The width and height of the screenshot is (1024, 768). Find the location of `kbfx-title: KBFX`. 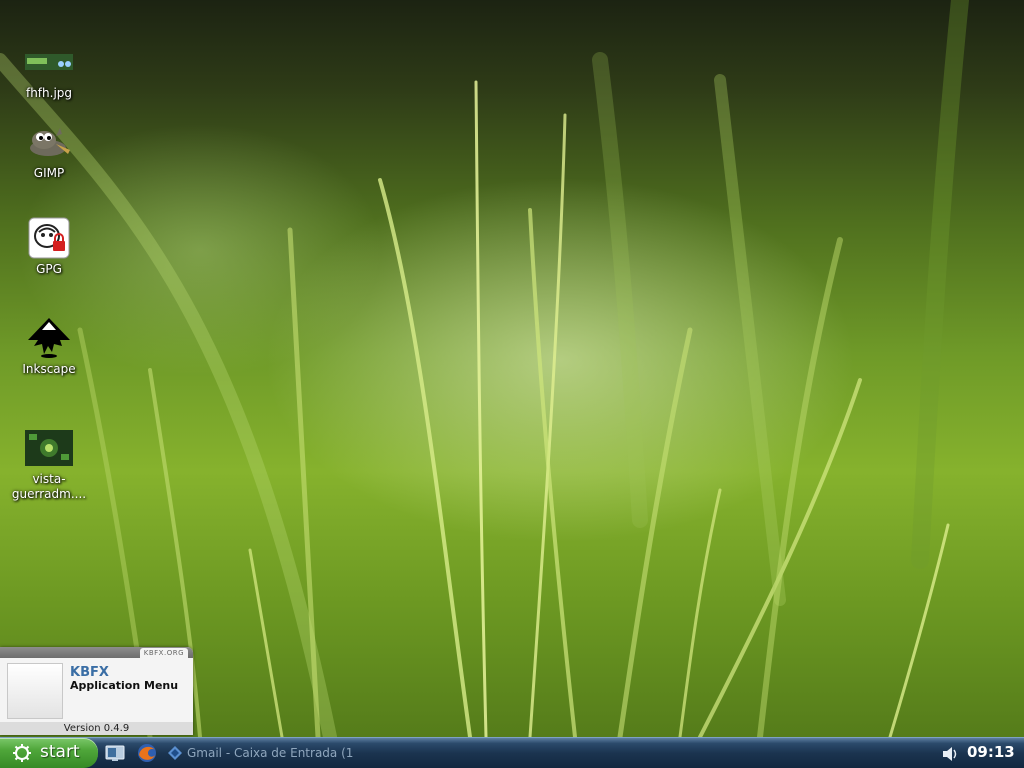

kbfx-title: KBFX is located at coordinates (89, 672).